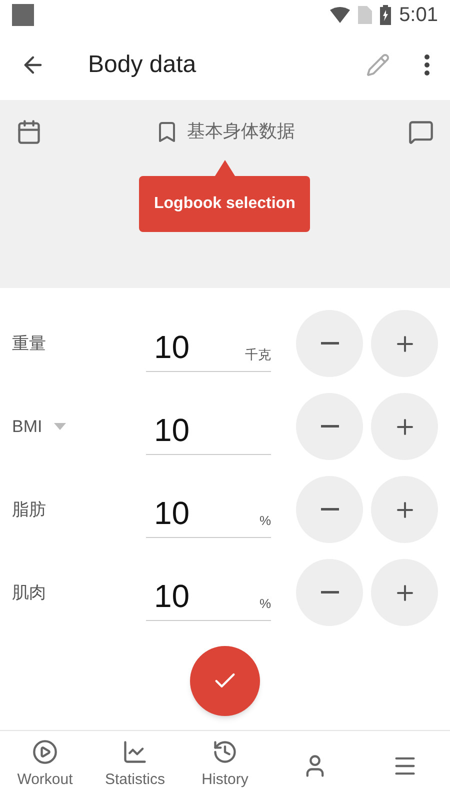 The width and height of the screenshot is (450, 800). Describe the element at coordinates (386, 15) in the screenshot. I see `battery-icon` at that location.